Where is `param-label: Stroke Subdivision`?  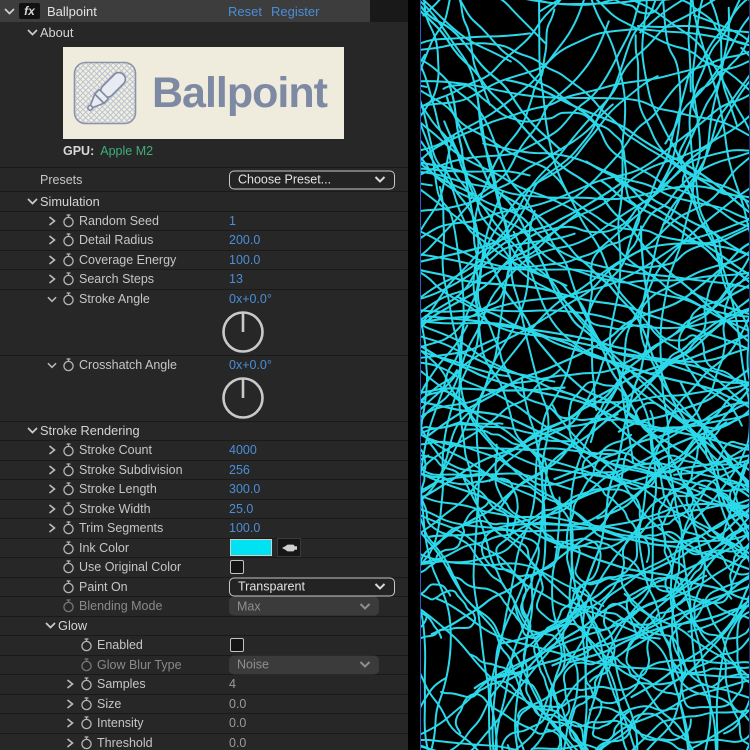 param-label: Stroke Subdivision is located at coordinates (131, 469).